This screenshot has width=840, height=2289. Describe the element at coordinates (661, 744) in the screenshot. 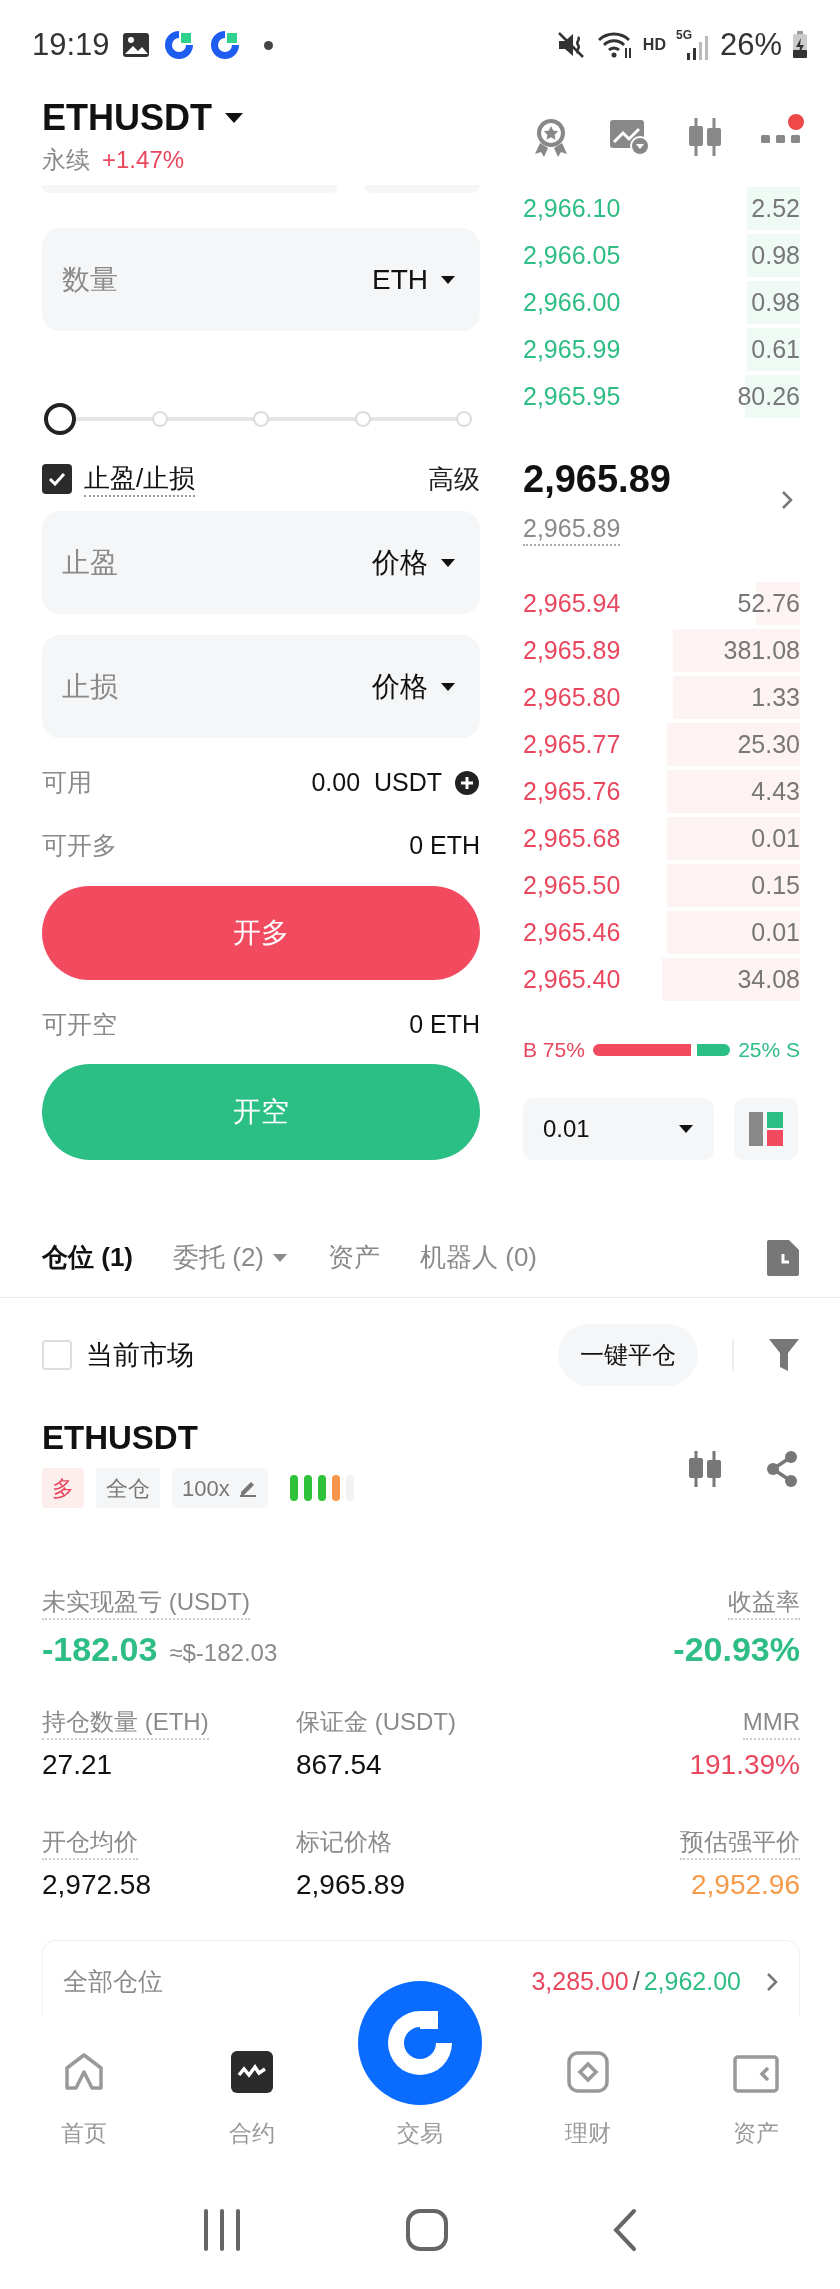

I see `order-book-row: 2,965.77 25.30` at that location.